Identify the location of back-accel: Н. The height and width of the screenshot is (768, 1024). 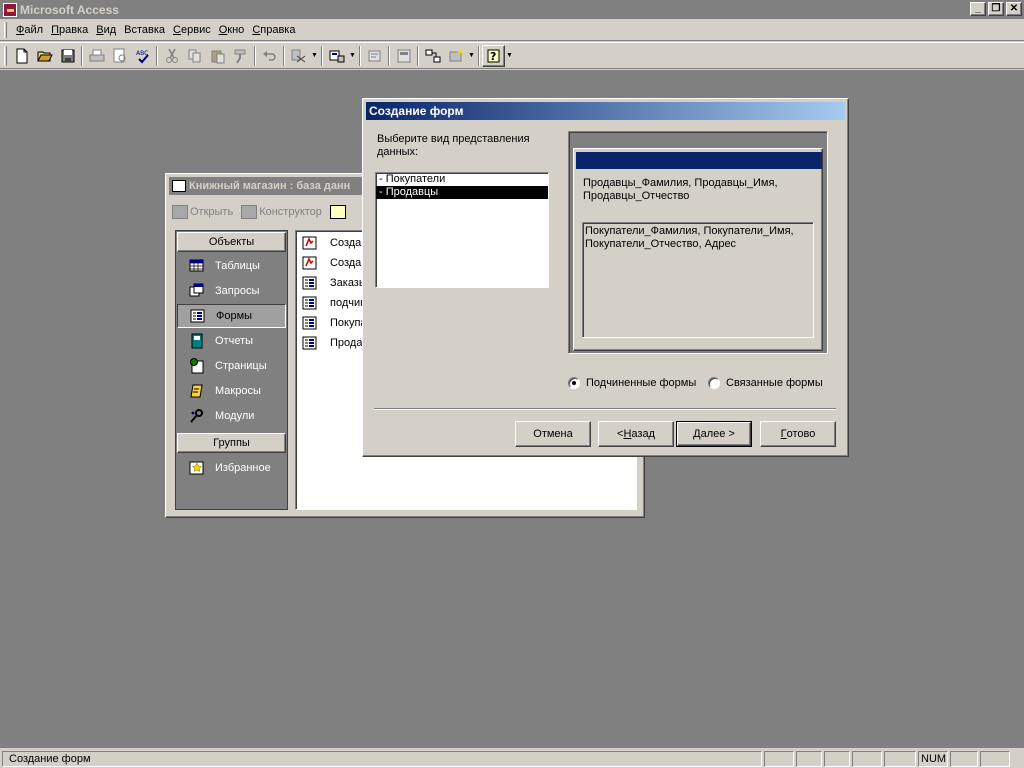
(627, 434).